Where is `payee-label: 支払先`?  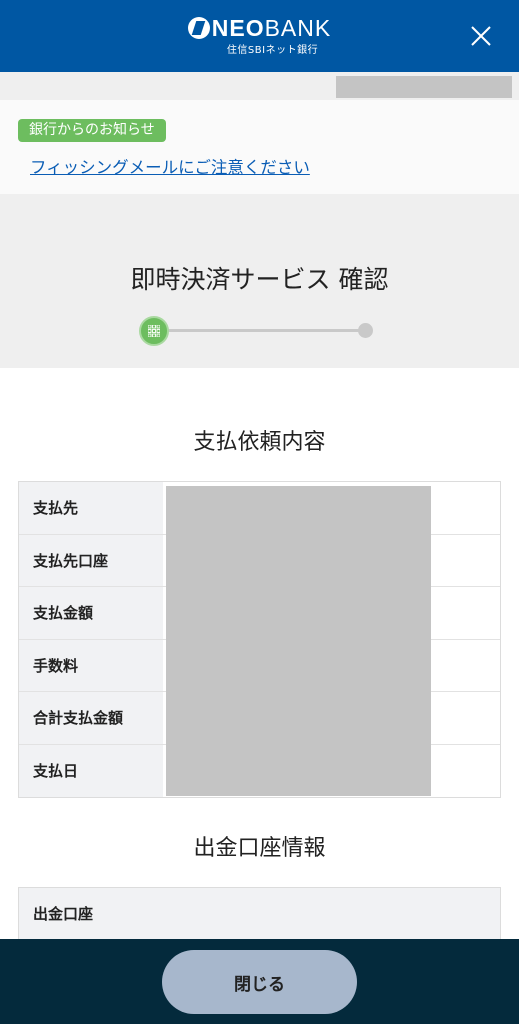 payee-label: 支払先 is located at coordinates (91, 508).